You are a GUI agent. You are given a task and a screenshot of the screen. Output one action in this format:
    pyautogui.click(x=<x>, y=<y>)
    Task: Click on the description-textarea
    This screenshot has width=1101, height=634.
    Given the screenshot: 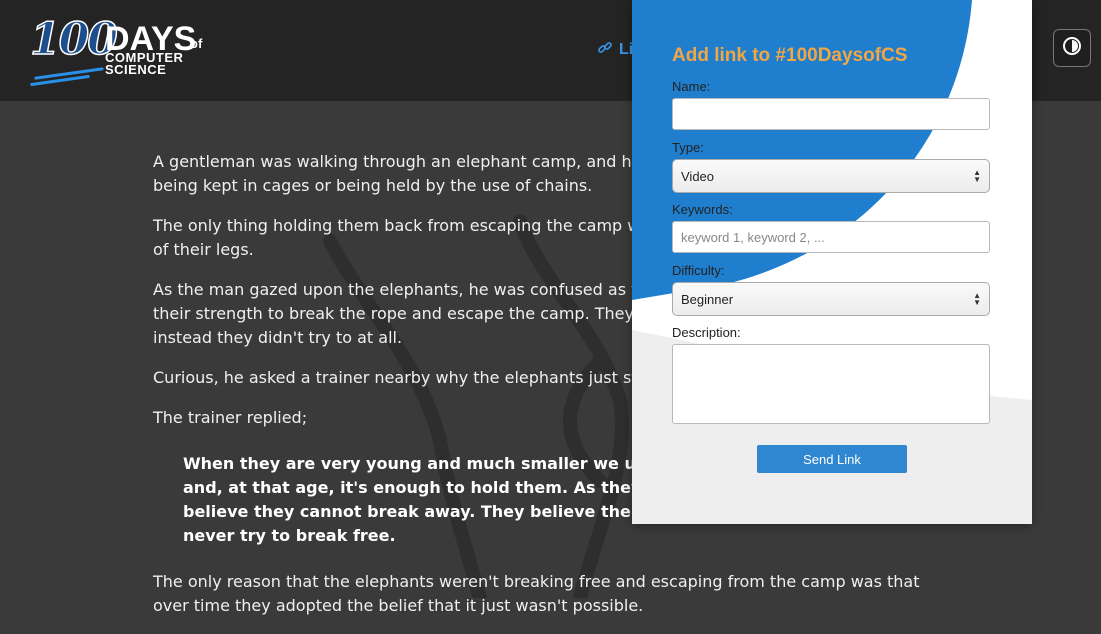 What is the action you would take?
    pyautogui.click(x=831, y=384)
    